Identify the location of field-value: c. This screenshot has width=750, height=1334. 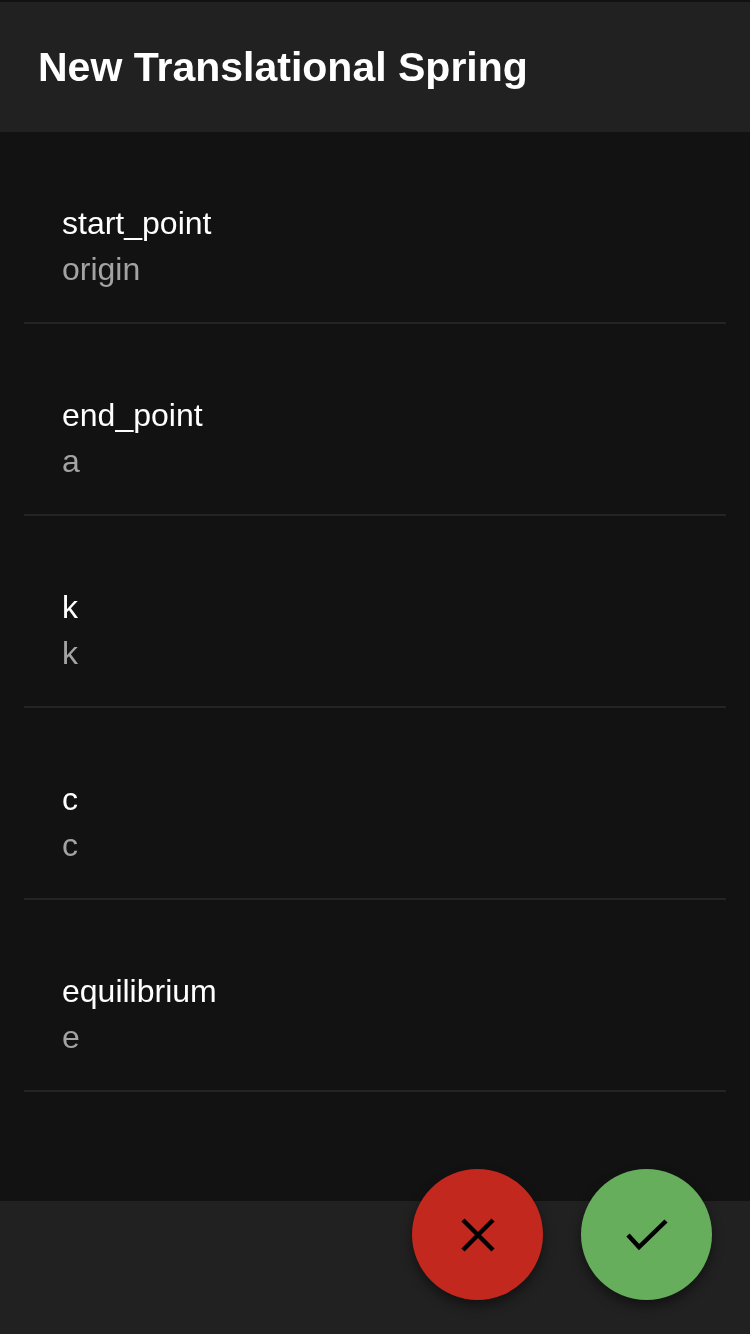
(70, 845).